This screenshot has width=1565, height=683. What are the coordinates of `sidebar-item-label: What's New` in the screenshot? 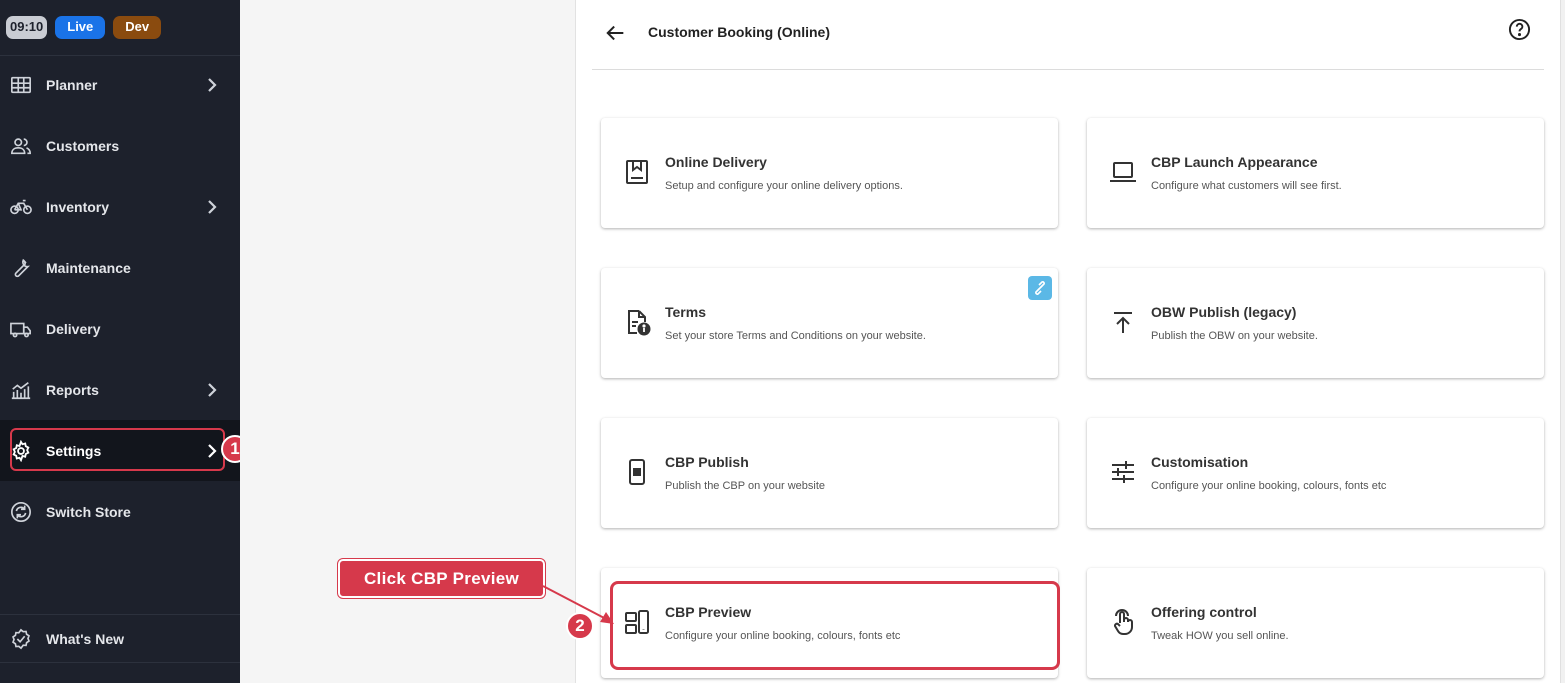 It's located at (85, 638).